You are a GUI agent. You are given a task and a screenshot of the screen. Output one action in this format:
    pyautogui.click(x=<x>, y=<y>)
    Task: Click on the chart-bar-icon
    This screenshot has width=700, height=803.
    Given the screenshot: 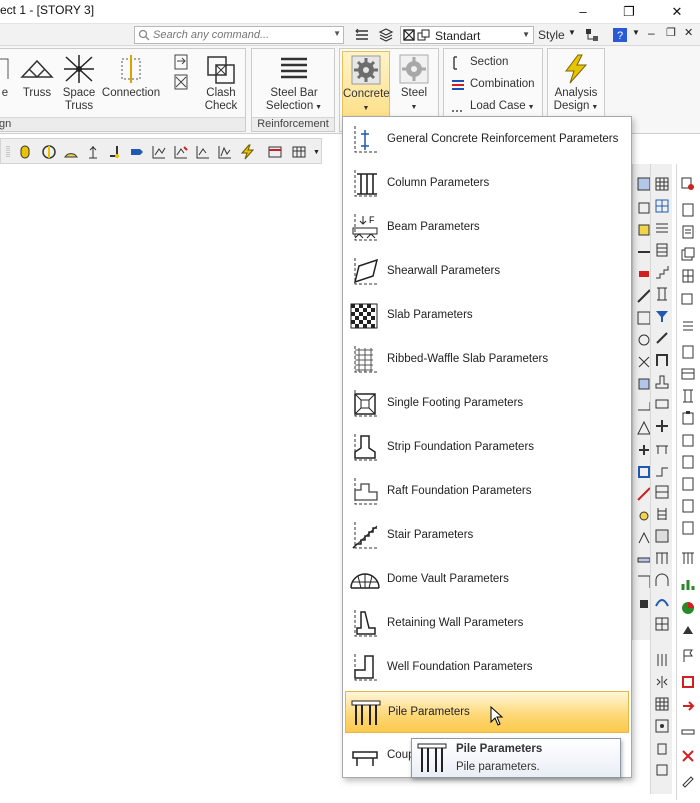 What is the action you would take?
    pyautogui.click(x=688, y=584)
    